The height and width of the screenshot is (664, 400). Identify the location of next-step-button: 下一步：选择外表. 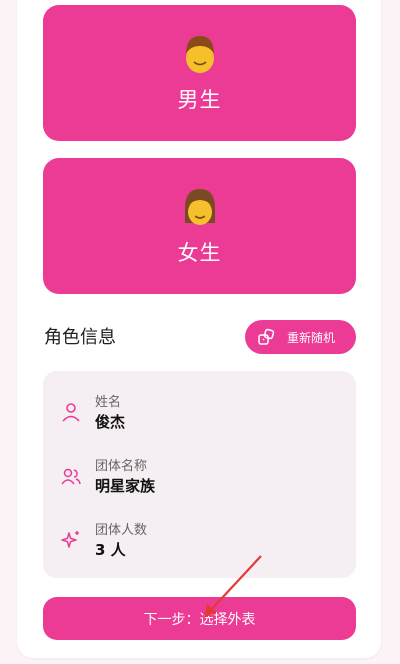
(199, 618).